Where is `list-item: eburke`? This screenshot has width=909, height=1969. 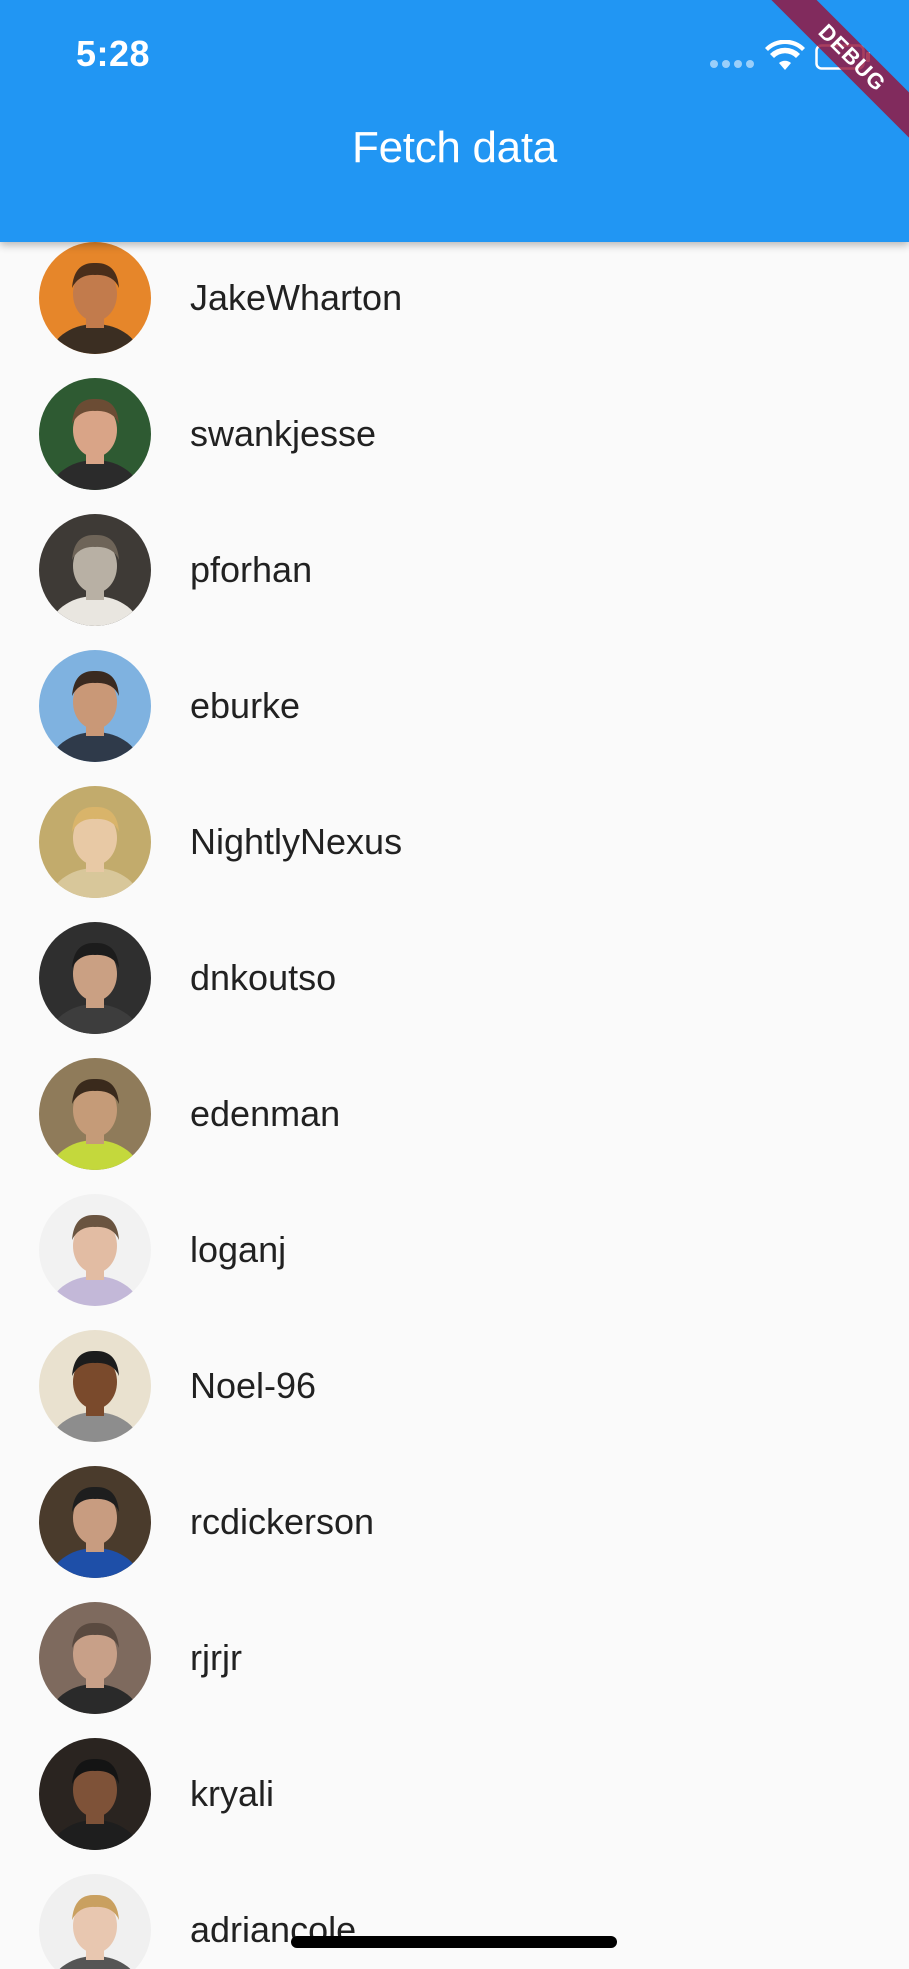
list-item: eburke is located at coordinates (454, 706).